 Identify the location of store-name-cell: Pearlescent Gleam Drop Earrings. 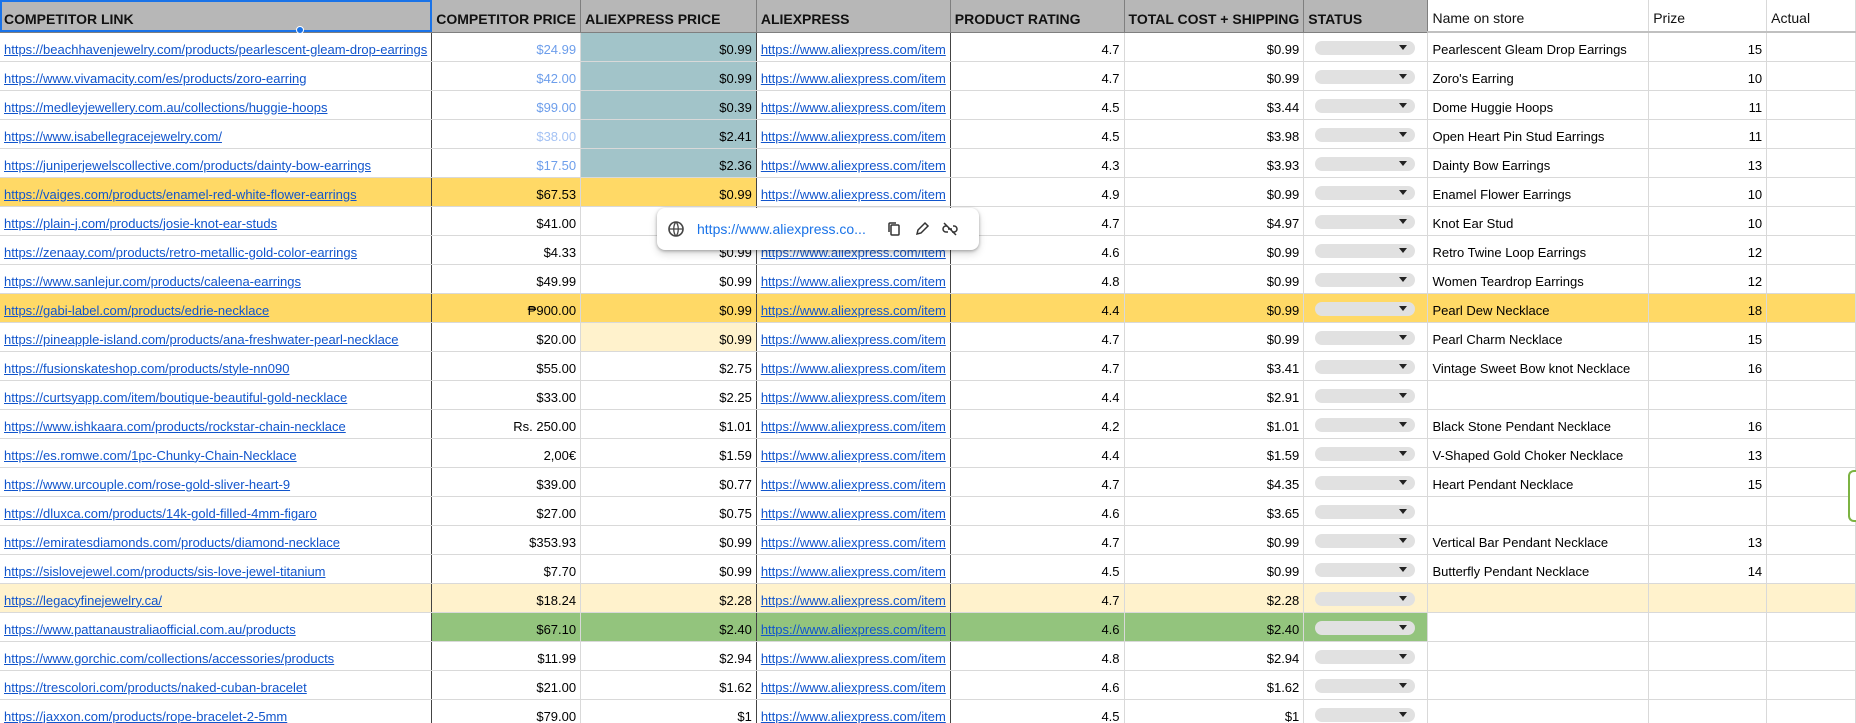
(1538, 47).